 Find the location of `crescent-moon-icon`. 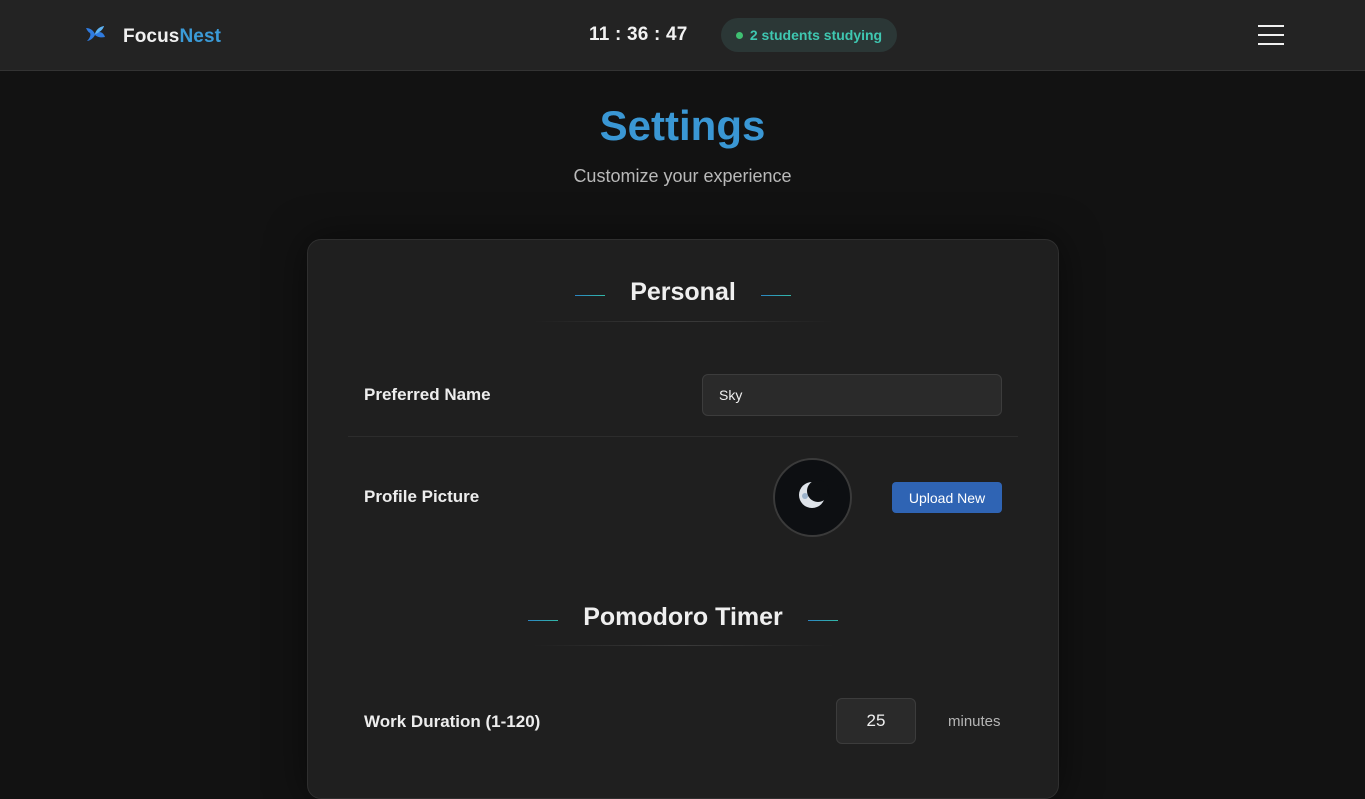

crescent-moon-icon is located at coordinates (813, 497).